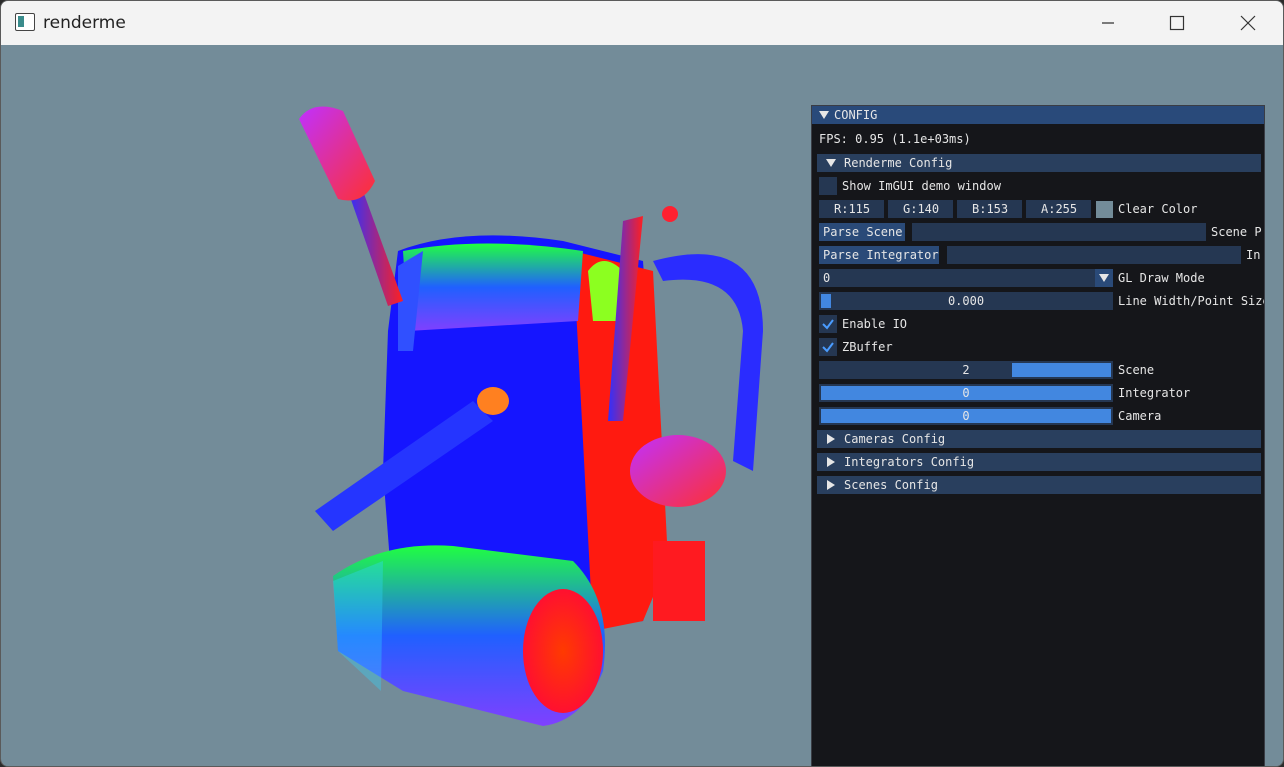 This screenshot has width=1284, height=767. What do you see at coordinates (1094, 255) in the screenshot?
I see `integrator-path-input` at bounding box center [1094, 255].